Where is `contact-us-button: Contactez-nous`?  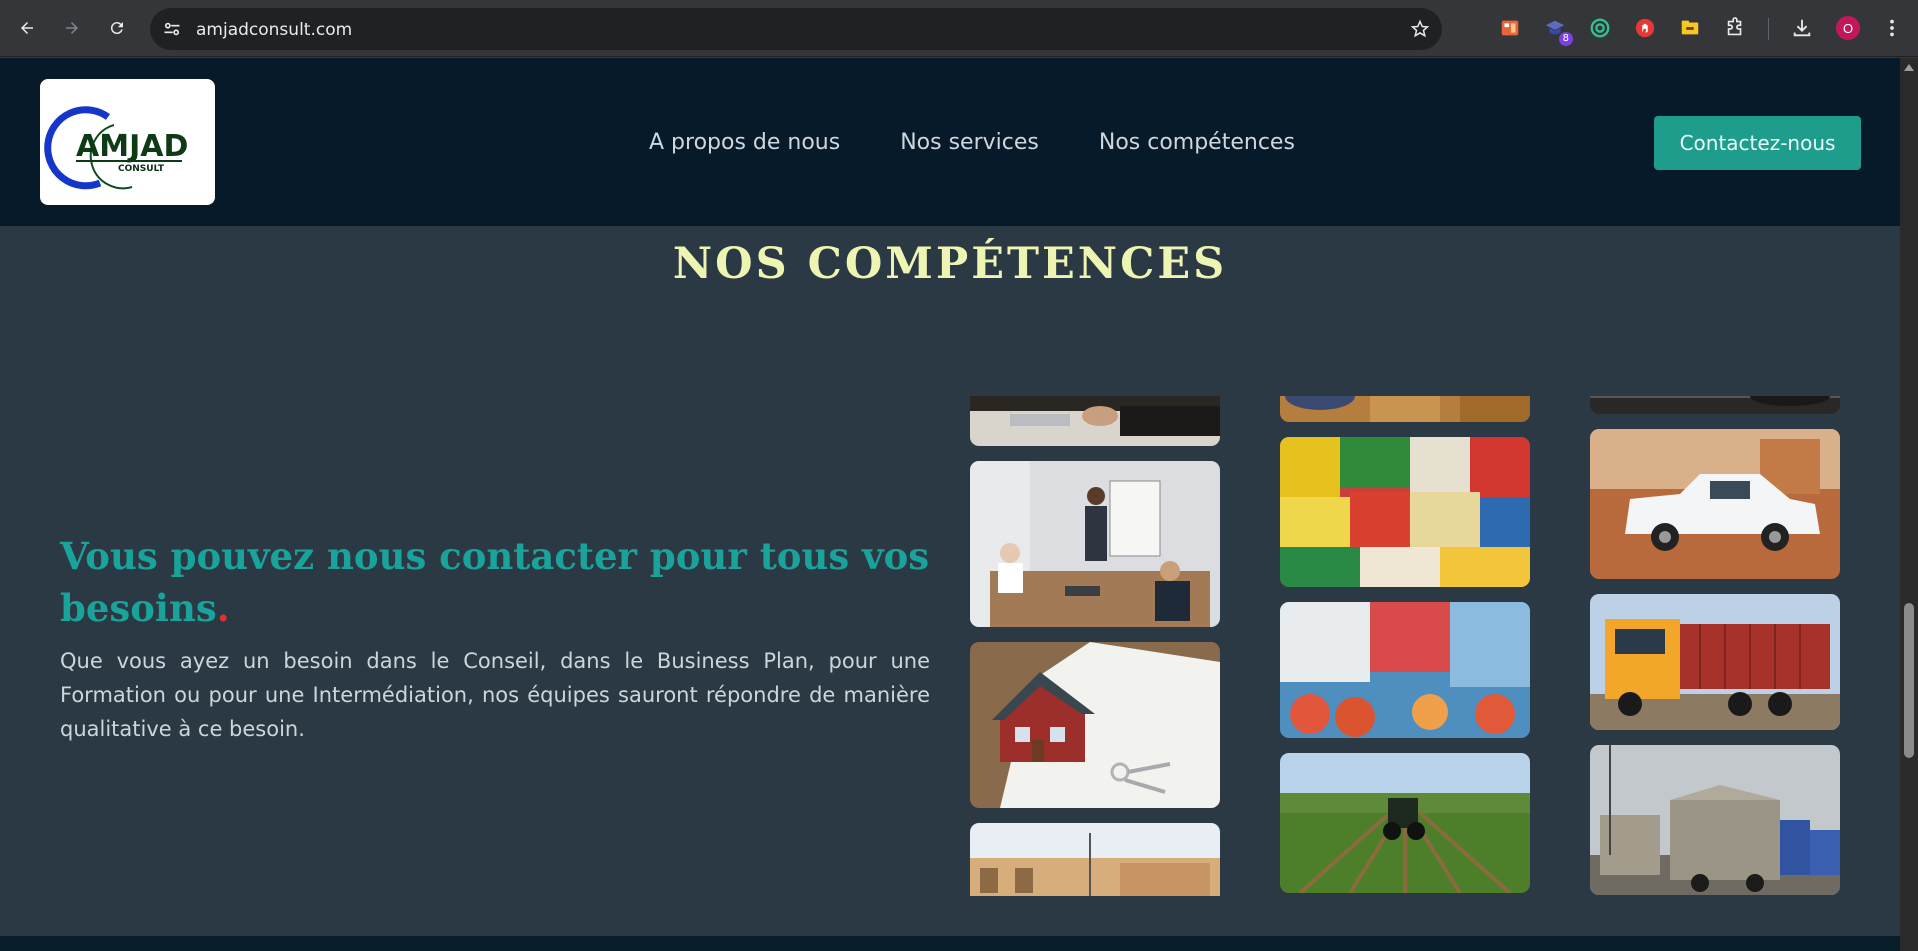
contact-us-button: Contactez-nous is located at coordinates (1757, 143).